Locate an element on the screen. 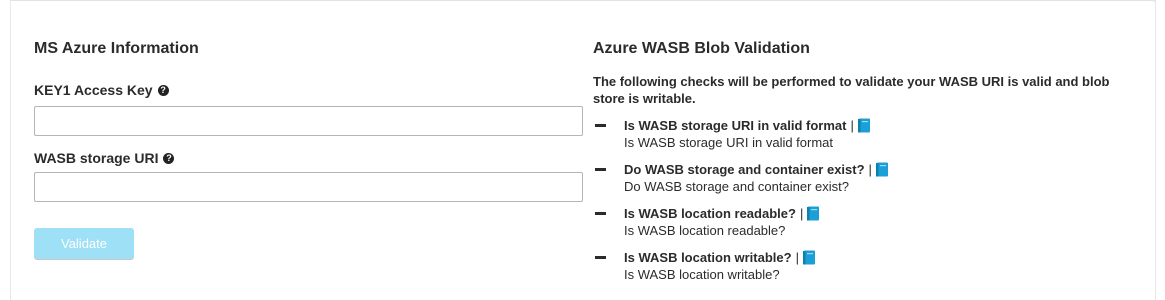  wasb-uri-label: WASB storage URI is located at coordinates (96, 158).